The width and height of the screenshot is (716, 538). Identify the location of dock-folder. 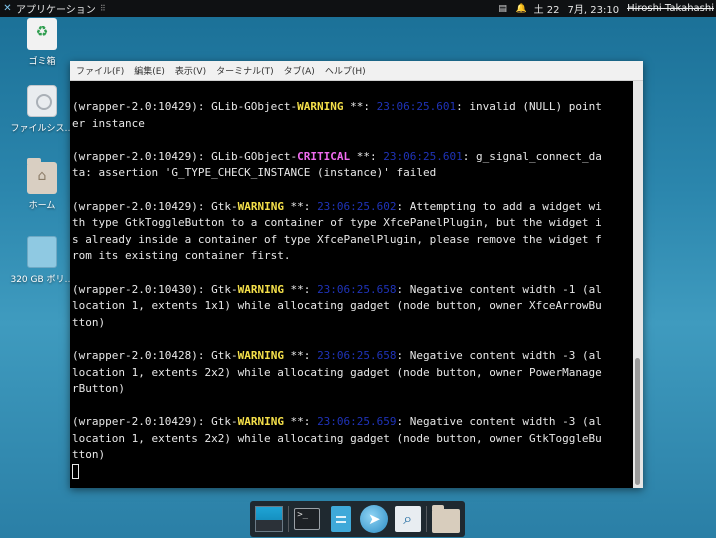
(446, 519).